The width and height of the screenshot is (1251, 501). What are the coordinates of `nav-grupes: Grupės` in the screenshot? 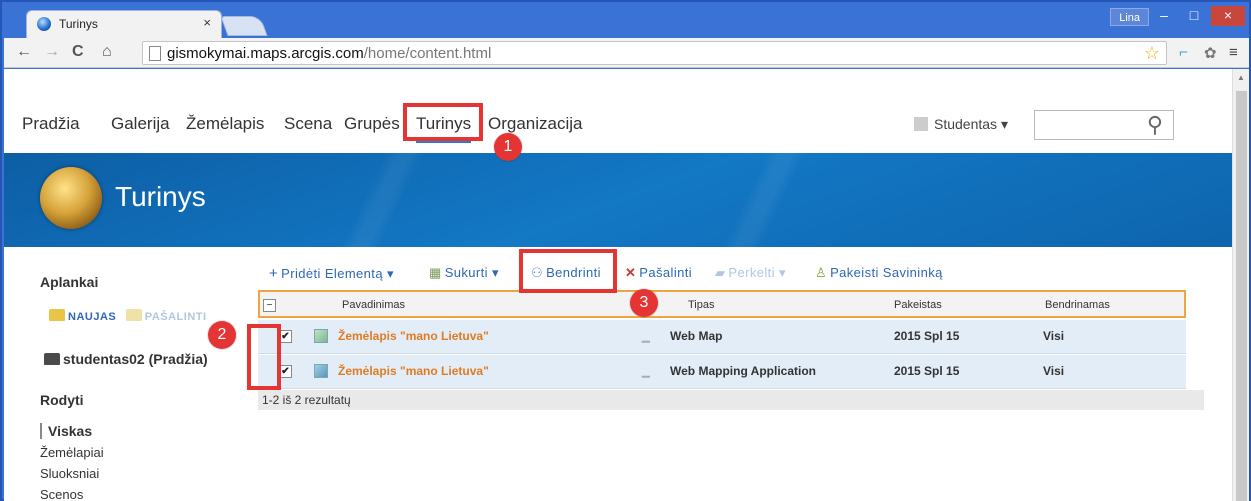 It's located at (372, 124).